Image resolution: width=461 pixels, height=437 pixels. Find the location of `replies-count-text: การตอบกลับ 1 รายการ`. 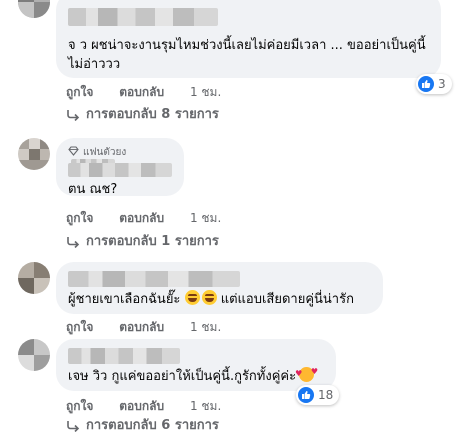

replies-count-text: การตอบกลับ 1 รายการ is located at coordinates (152, 241).